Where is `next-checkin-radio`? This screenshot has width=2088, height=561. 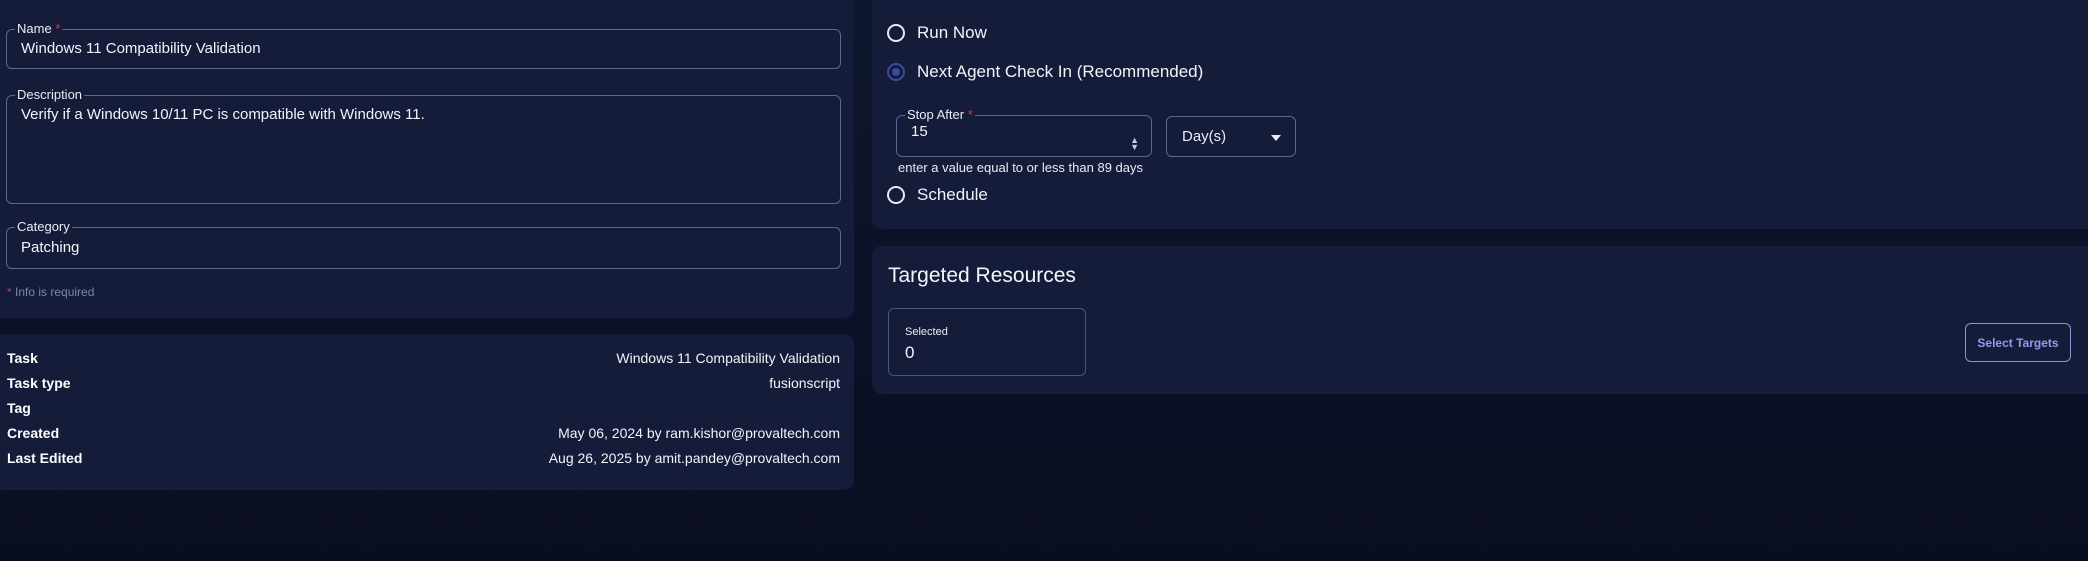 next-checkin-radio is located at coordinates (896, 72).